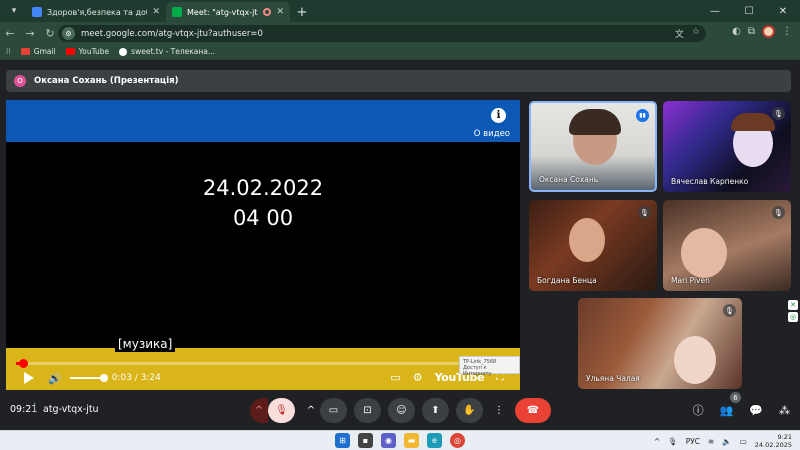  Describe the element at coordinates (398, 81) in the screenshot. I see `presentation-banner: О Оксана Сохань (Презентація)` at that location.